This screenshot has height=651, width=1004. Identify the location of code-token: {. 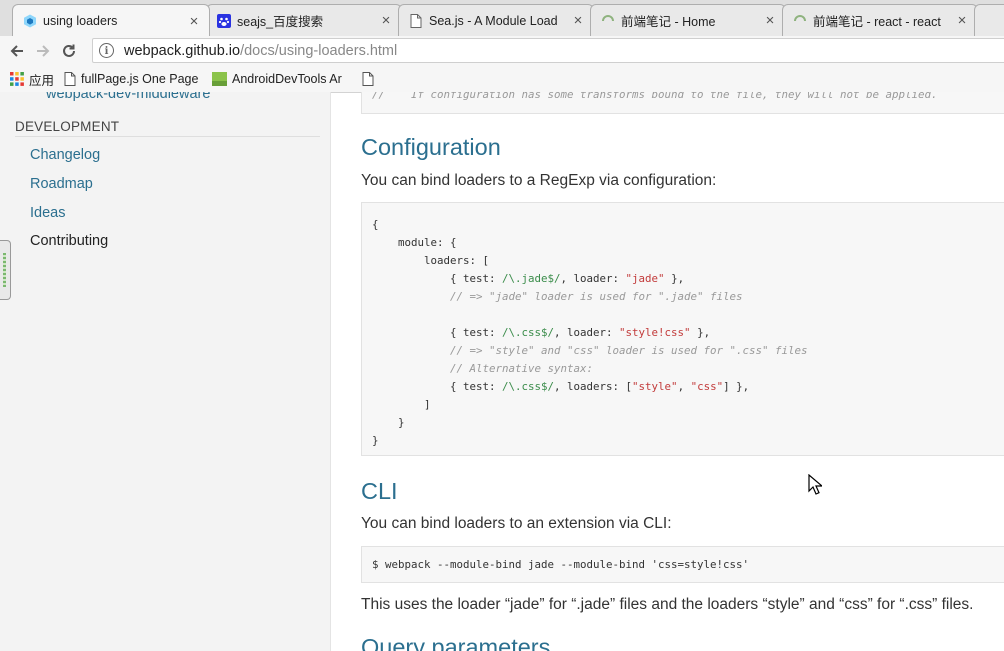
(375, 224).